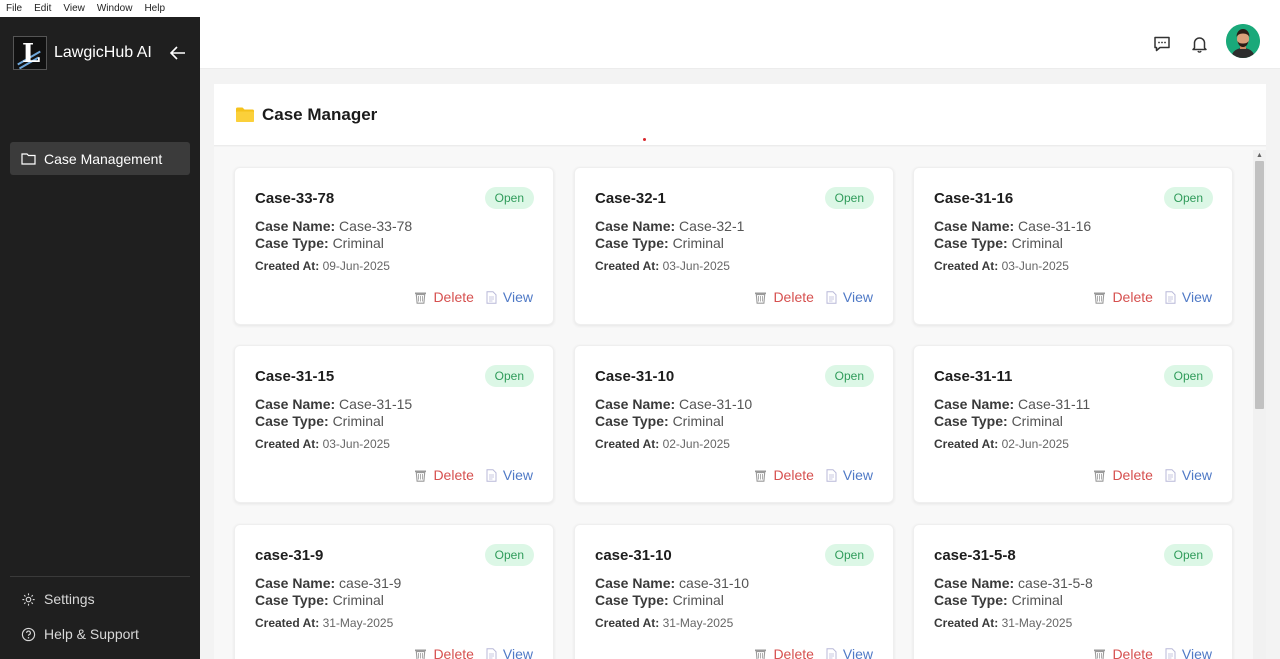 Image resolution: width=1280 pixels, height=659 pixels. What do you see at coordinates (662, 444) in the screenshot?
I see `created-at-row: Created At: 02-Jun-2025` at bounding box center [662, 444].